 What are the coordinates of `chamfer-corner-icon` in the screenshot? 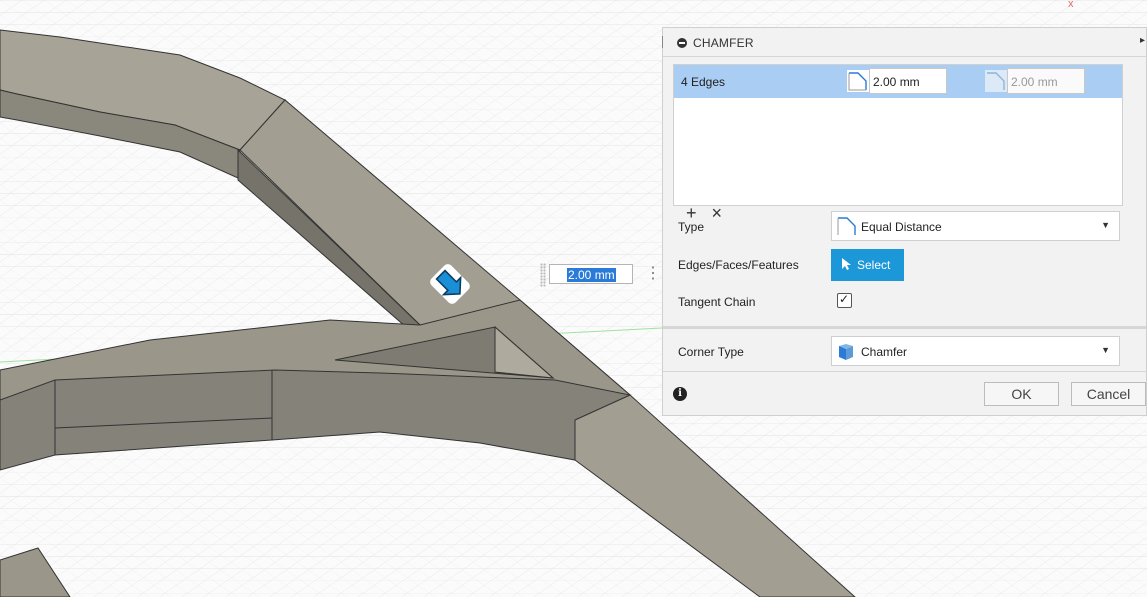 It's located at (846, 353).